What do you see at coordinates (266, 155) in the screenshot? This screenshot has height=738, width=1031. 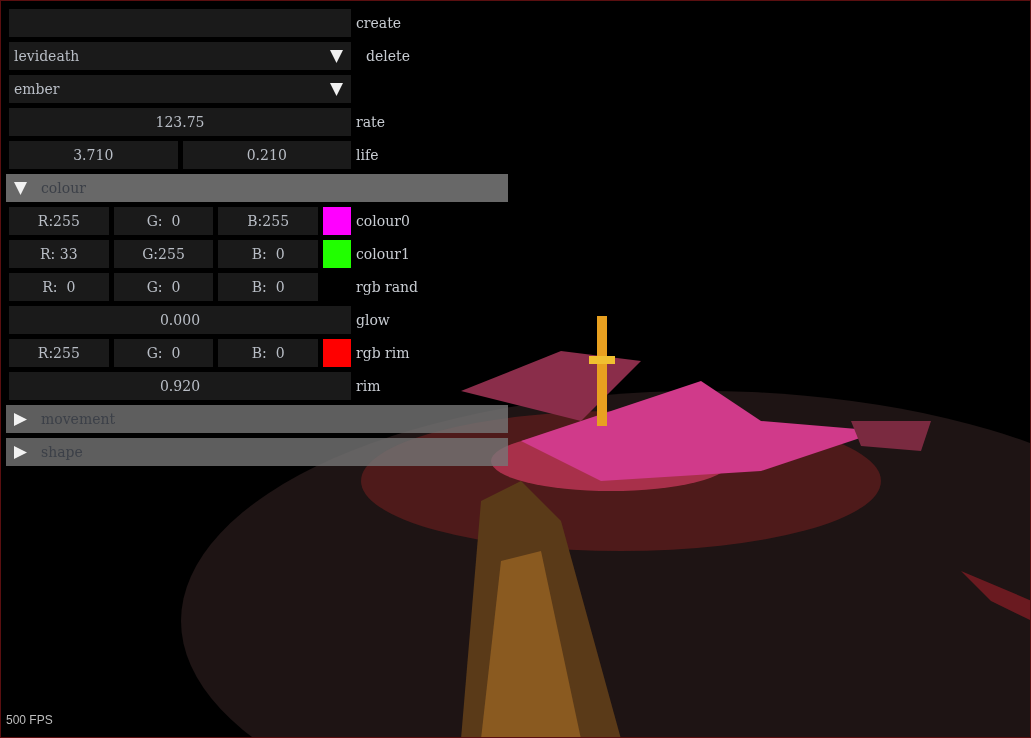 I see `number-field: 0.210` at bounding box center [266, 155].